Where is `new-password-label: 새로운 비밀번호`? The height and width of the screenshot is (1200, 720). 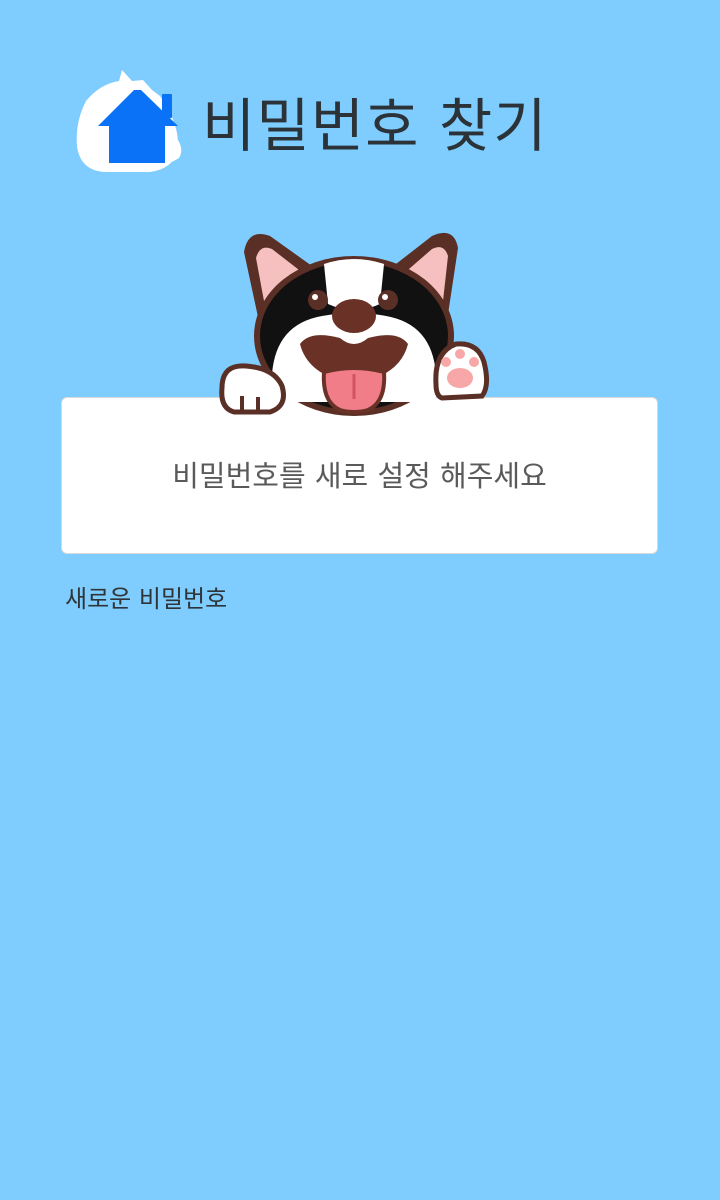 new-password-label: 새로운 비밀번호 is located at coordinates (146, 599).